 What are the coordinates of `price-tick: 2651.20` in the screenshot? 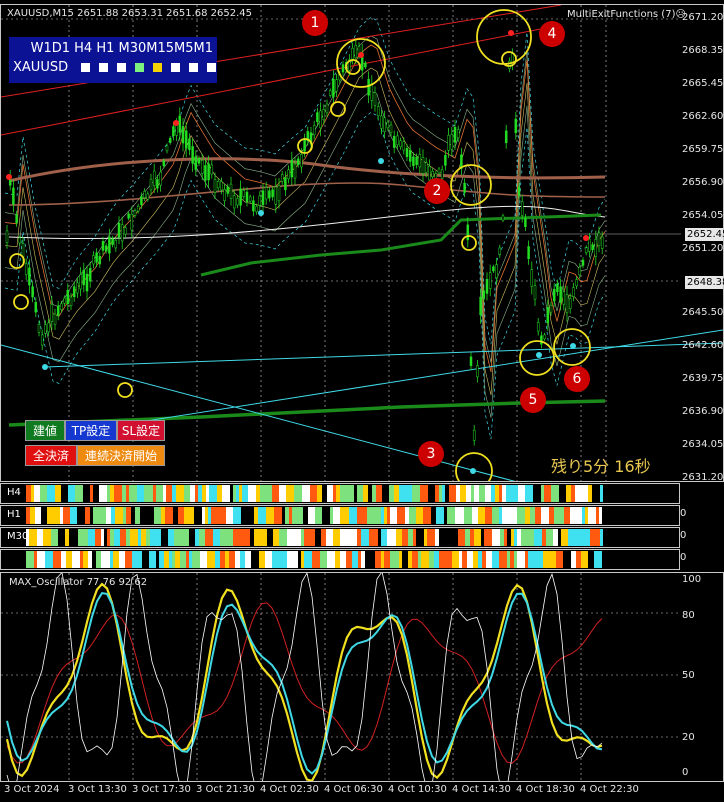 It's located at (703, 248).